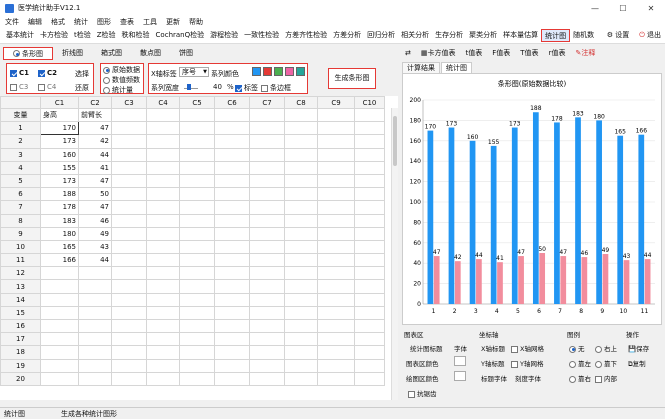 The height and width of the screenshot is (419, 665). Describe the element at coordinates (232, 102) in the screenshot. I see `col-header-6: C6` at that location.